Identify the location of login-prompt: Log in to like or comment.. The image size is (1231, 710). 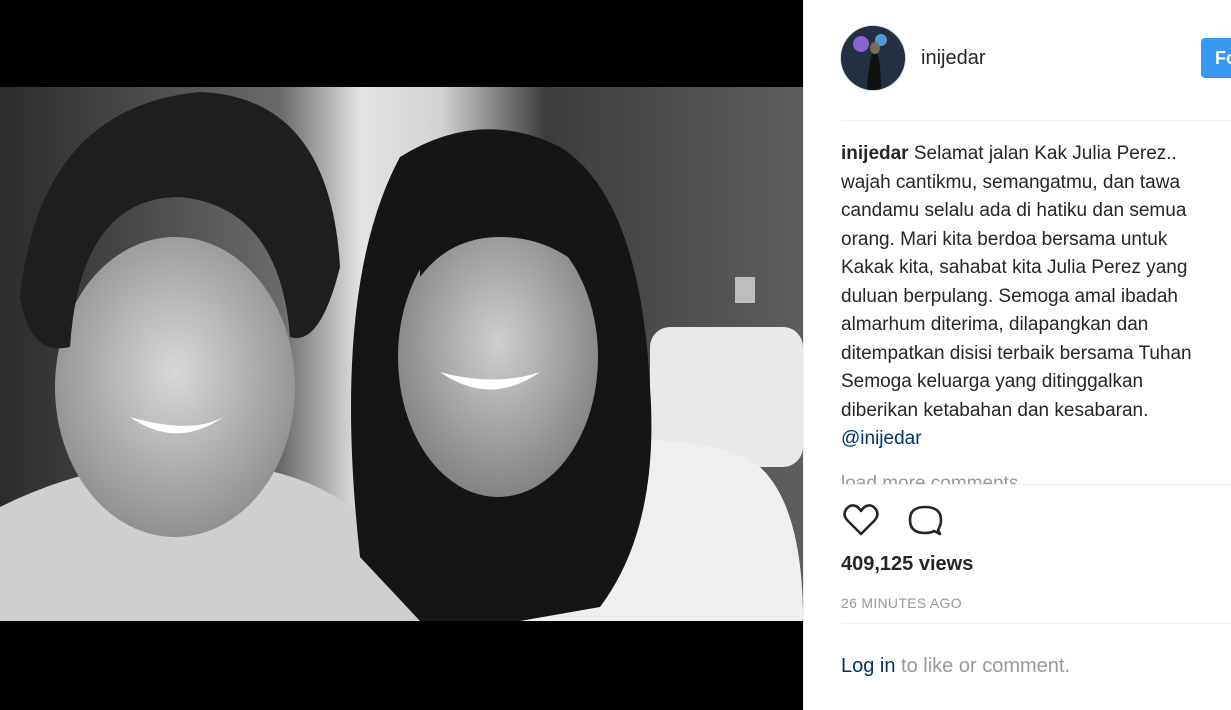
(955, 666).